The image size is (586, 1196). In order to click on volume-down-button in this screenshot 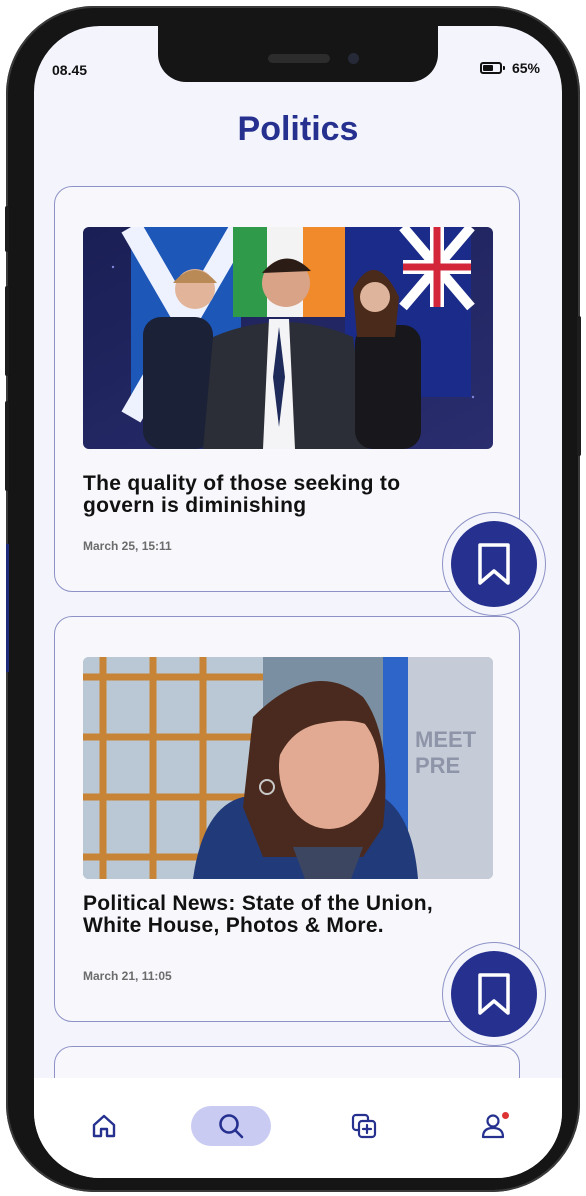, I will do `click(7, 446)`.